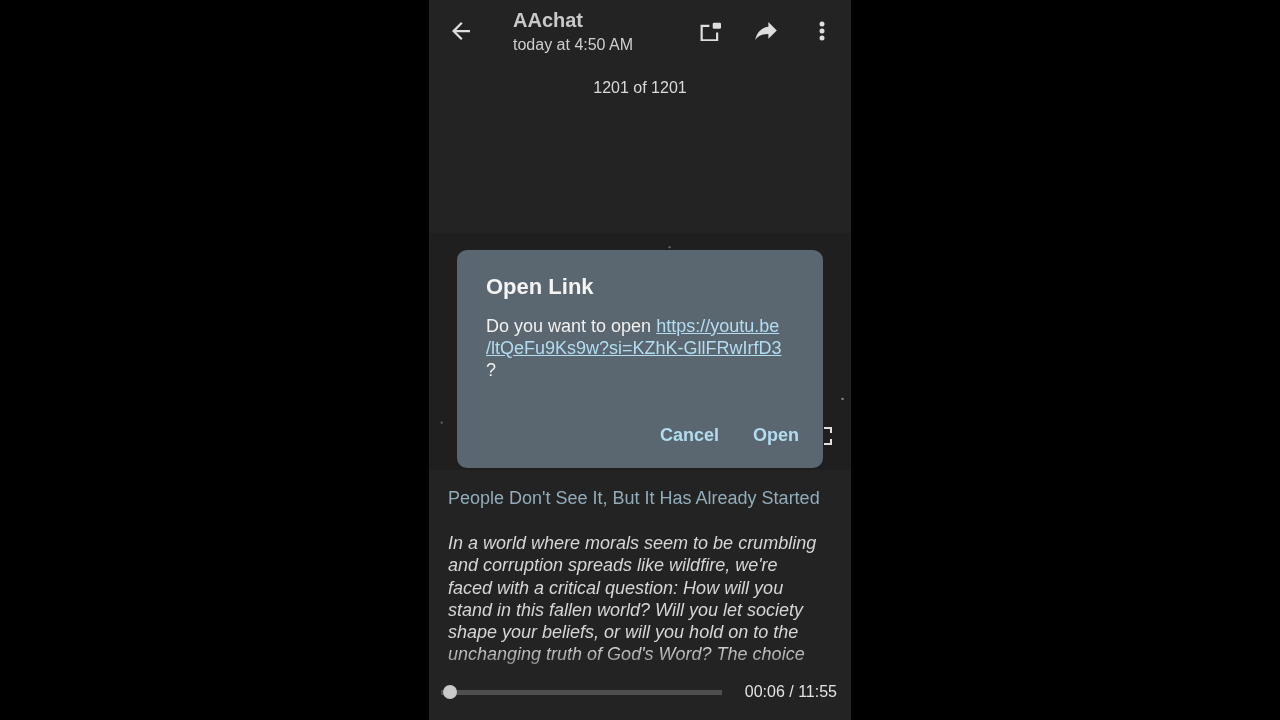  What do you see at coordinates (573, 44) in the screenshot?
I see `message-time: today at 4:50 AM` at bounding box center [573, 44].